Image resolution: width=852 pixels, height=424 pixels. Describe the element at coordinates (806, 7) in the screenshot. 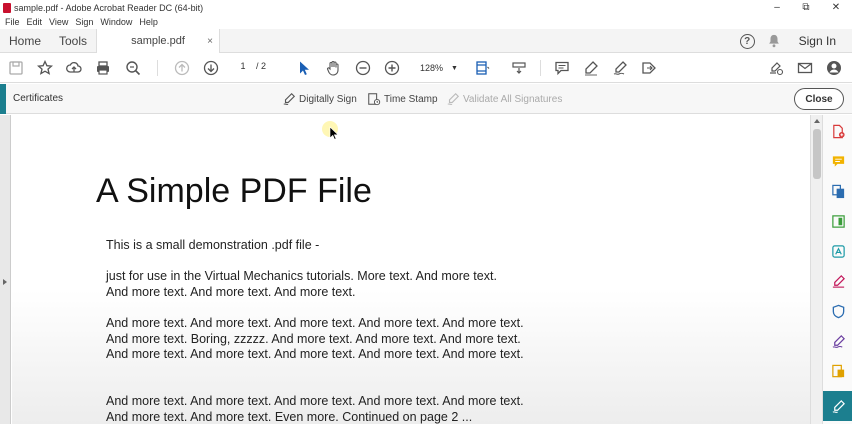

I see `restore-button: ⧉` at that location.